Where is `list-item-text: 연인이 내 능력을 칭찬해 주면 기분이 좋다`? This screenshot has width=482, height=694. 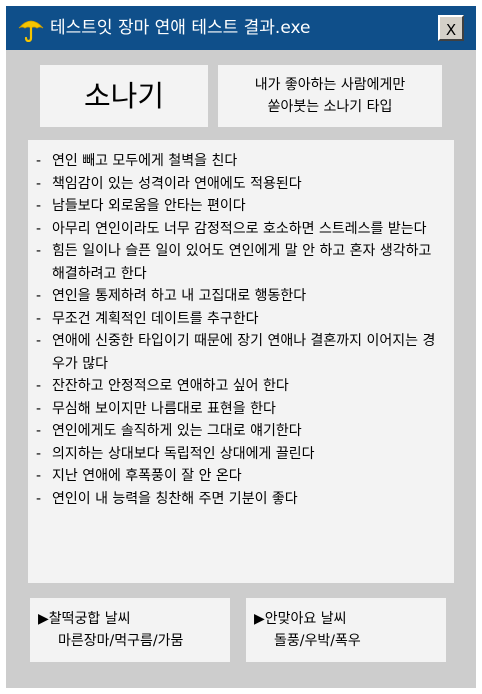
list-item-text: 연인이 내 능력을 칭찬해 주면 기분이 좋다 is located at coordinates (175, 498).